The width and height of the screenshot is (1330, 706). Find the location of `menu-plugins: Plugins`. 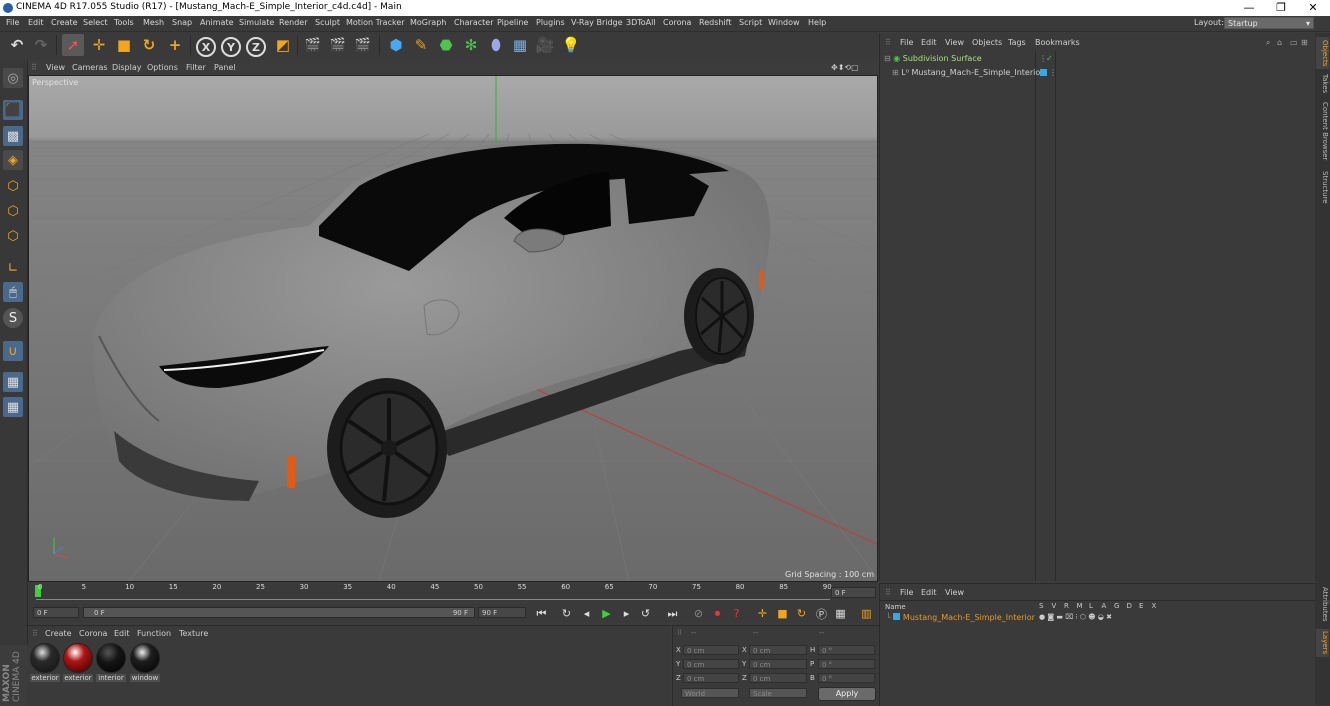

menu-plugins: Plugins is located at coordinates (550, 22).